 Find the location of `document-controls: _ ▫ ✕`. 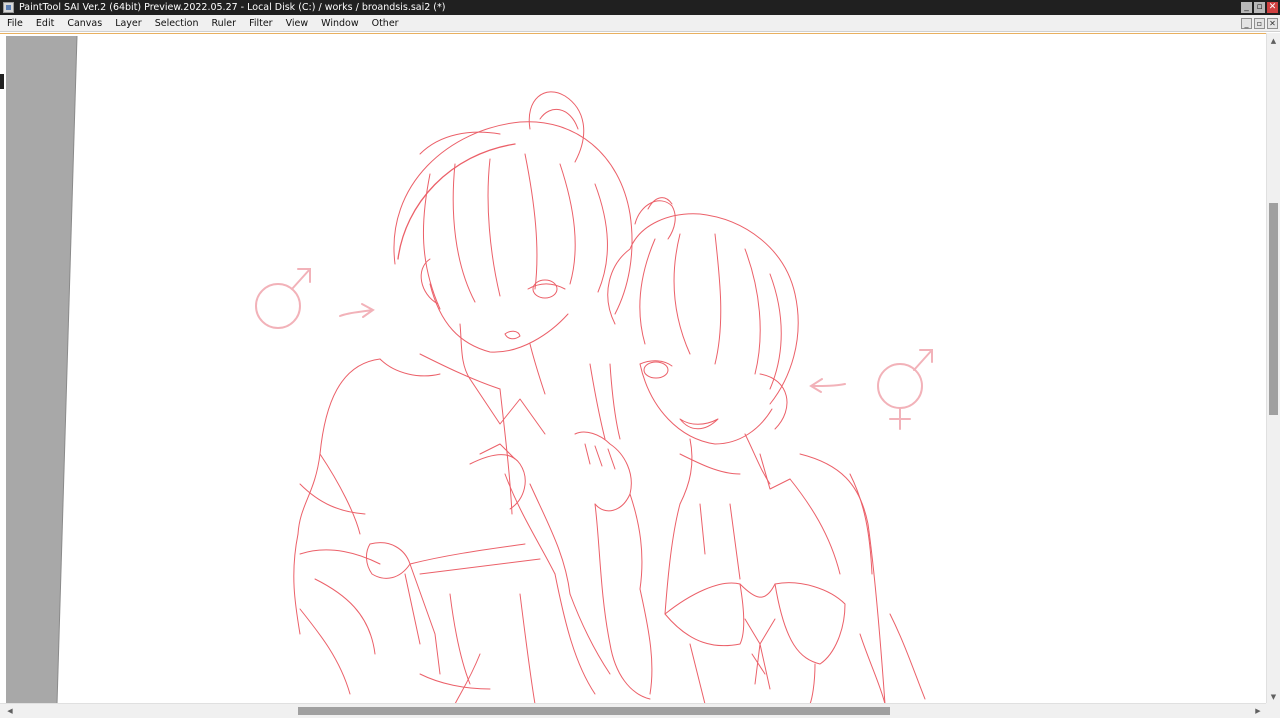

document-controls: _ ▫ ✕ is located at coordinates (1259, 23).